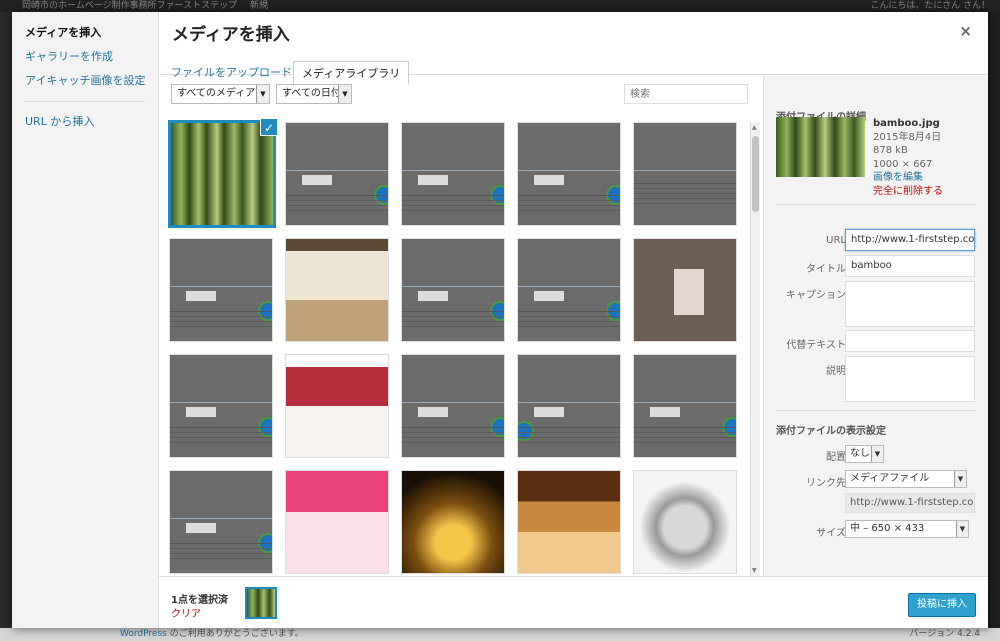  Describe the element at coordinates (755, 174) in the screenshot. I see `scrollbar-handle` at that location.